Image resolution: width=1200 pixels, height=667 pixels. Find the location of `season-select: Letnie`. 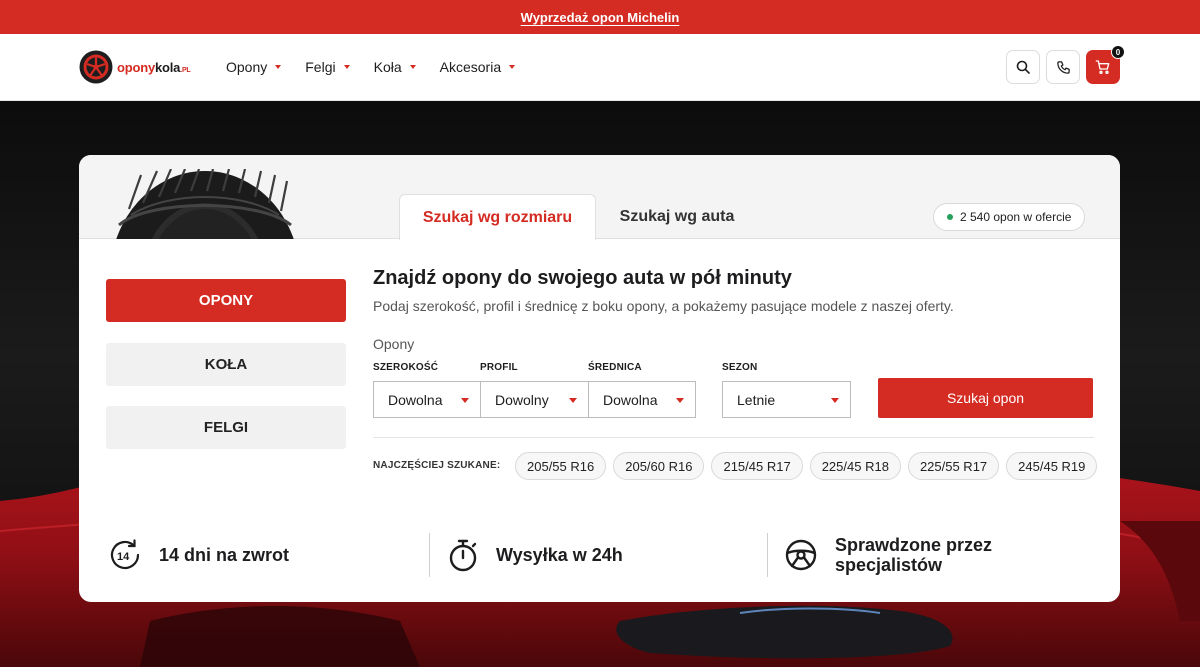

season-select: Letnie is located at coordinates (786, 399).